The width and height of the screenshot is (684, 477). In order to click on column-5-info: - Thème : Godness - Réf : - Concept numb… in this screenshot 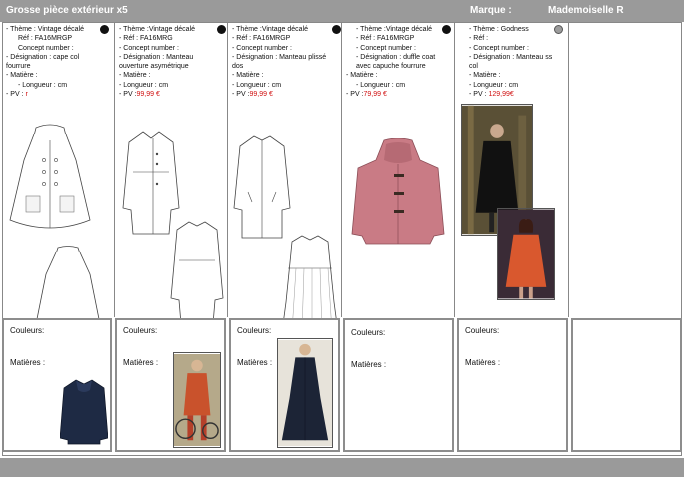, I will do `click(508, 62)`.